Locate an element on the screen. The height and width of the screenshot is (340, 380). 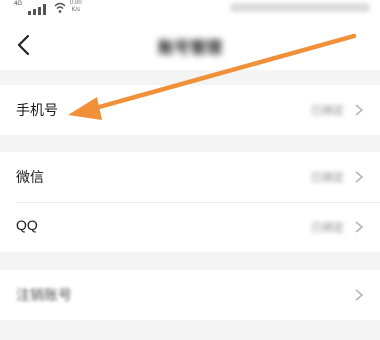
signal-icon is located at coordinates (37, 9).